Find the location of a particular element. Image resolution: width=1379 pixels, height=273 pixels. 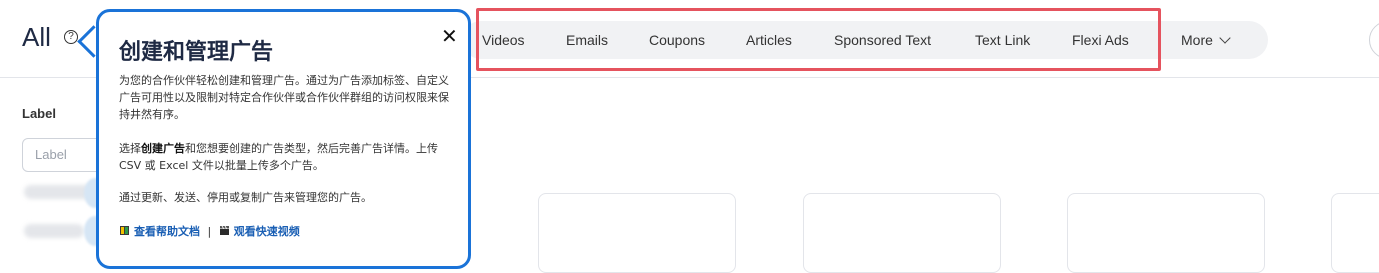

popover-links: 查看帮助文档 | 观看快速视频 is located at coordinates (209, 231).